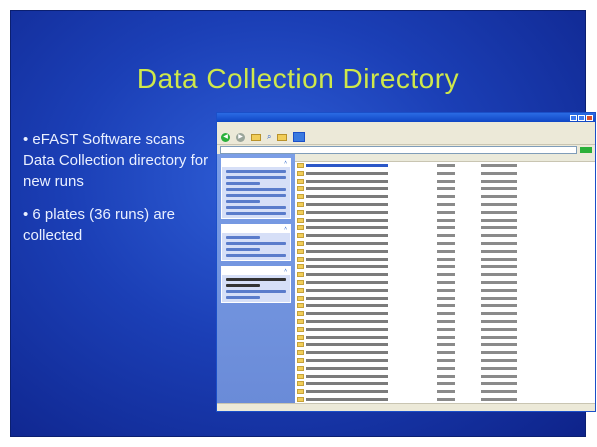  I want to click on folders-button, so click(282, 137).